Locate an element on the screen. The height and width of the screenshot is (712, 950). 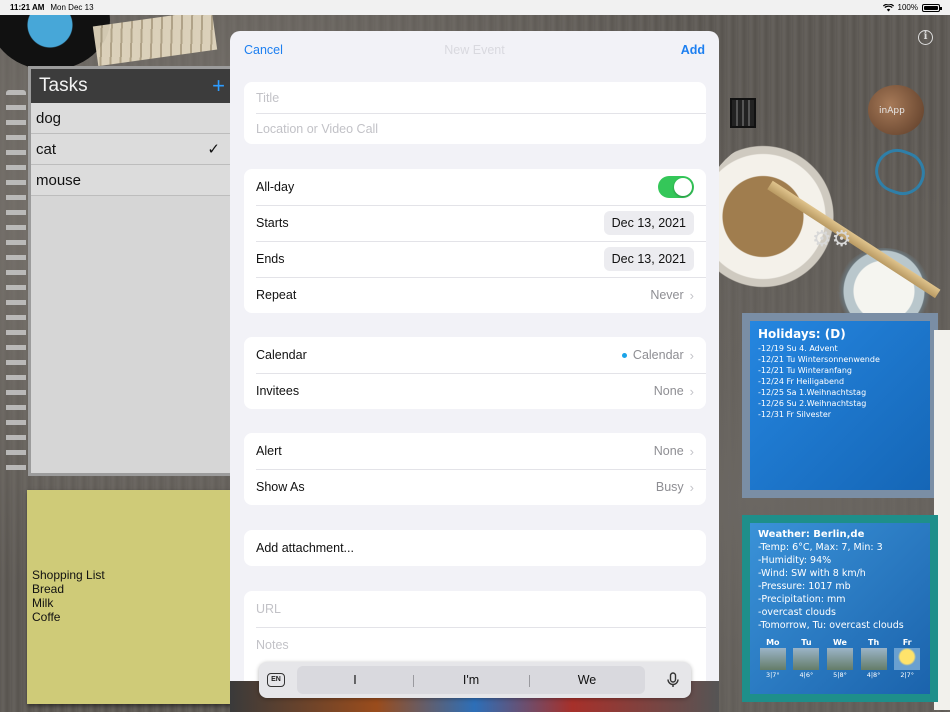
title-field: Title is located at coordinates (475, 97).